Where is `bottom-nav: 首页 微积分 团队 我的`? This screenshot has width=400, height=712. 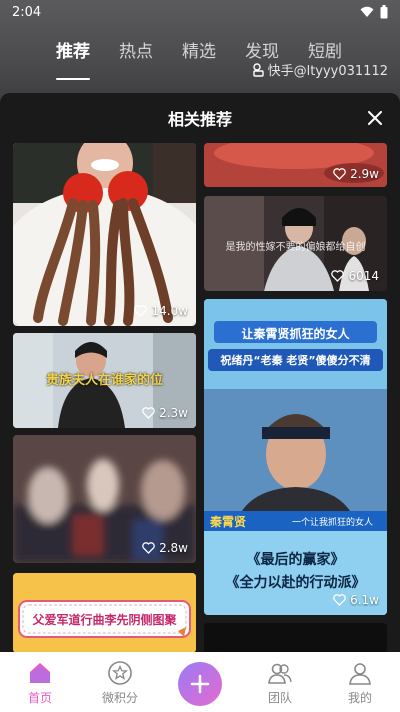 bottom-nav: 首页 微积分 团队 我的 is located at coordinates (200, 682).